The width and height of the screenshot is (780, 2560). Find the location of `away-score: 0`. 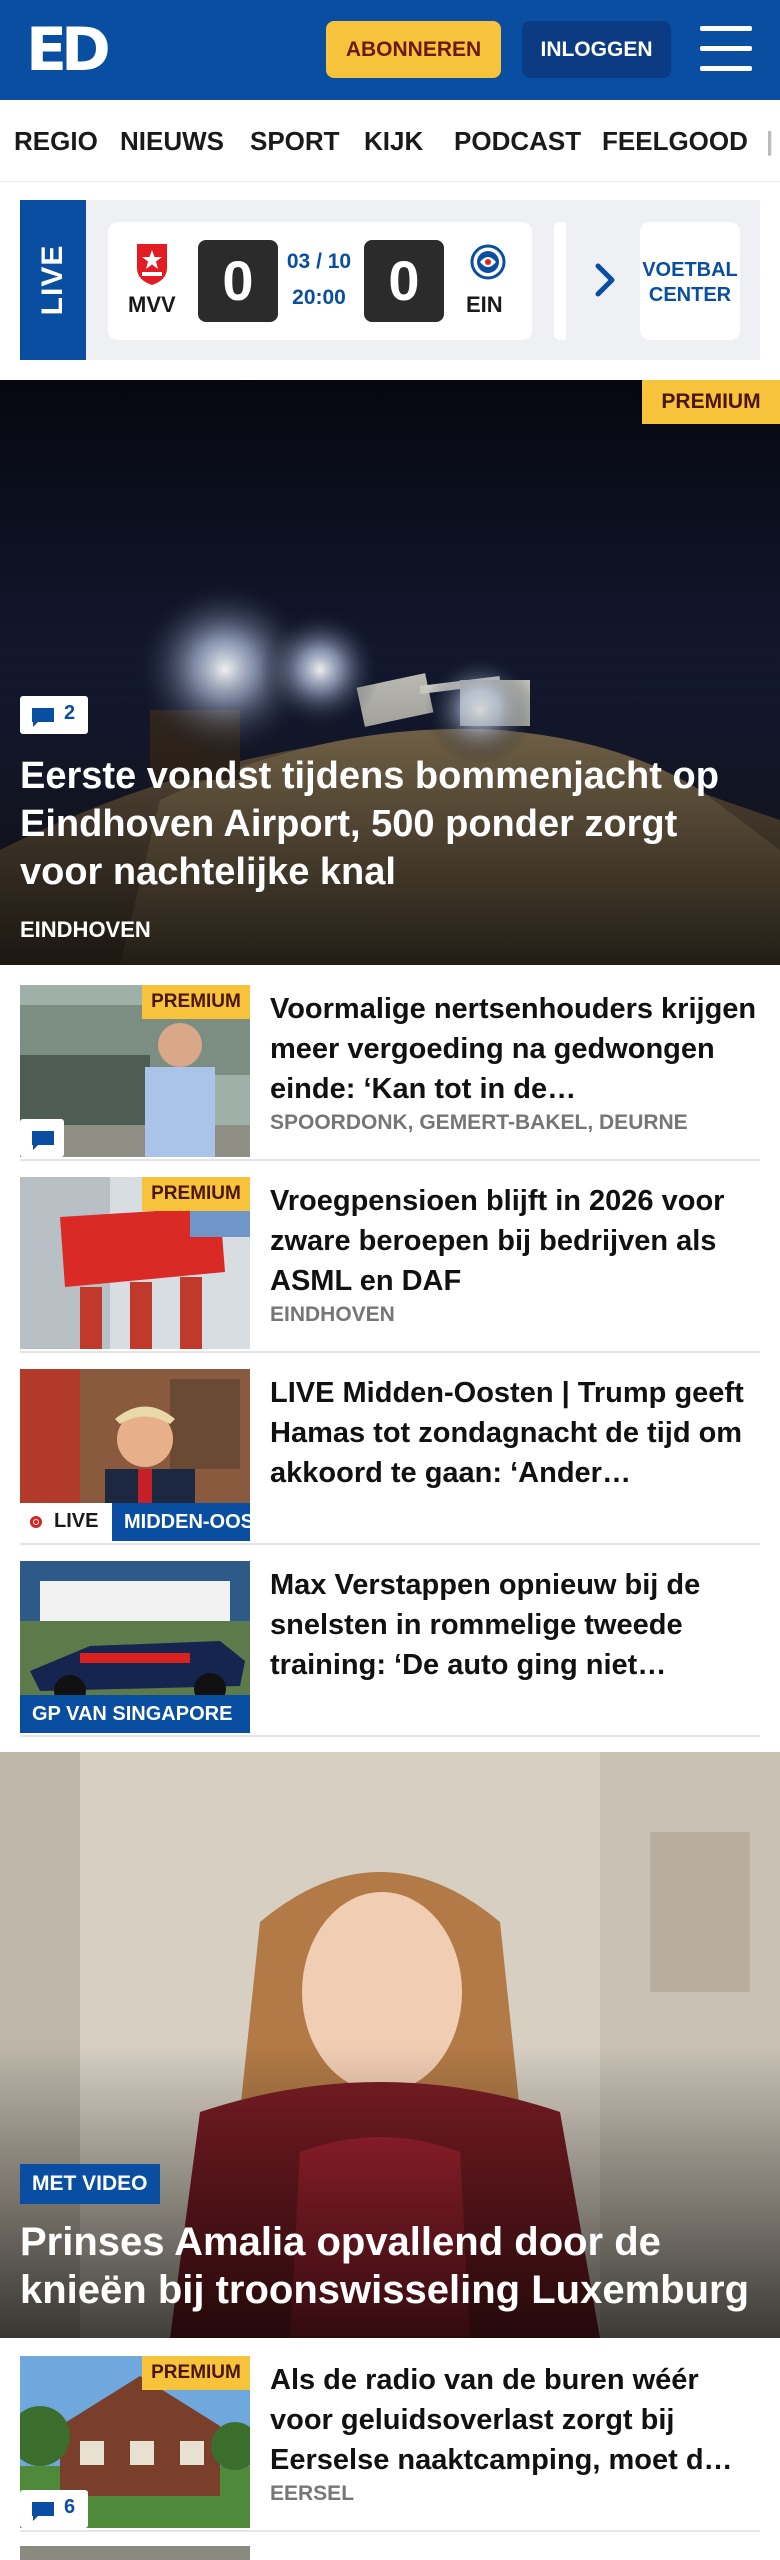

away-score: 0 is located at coordinates (404, 281).